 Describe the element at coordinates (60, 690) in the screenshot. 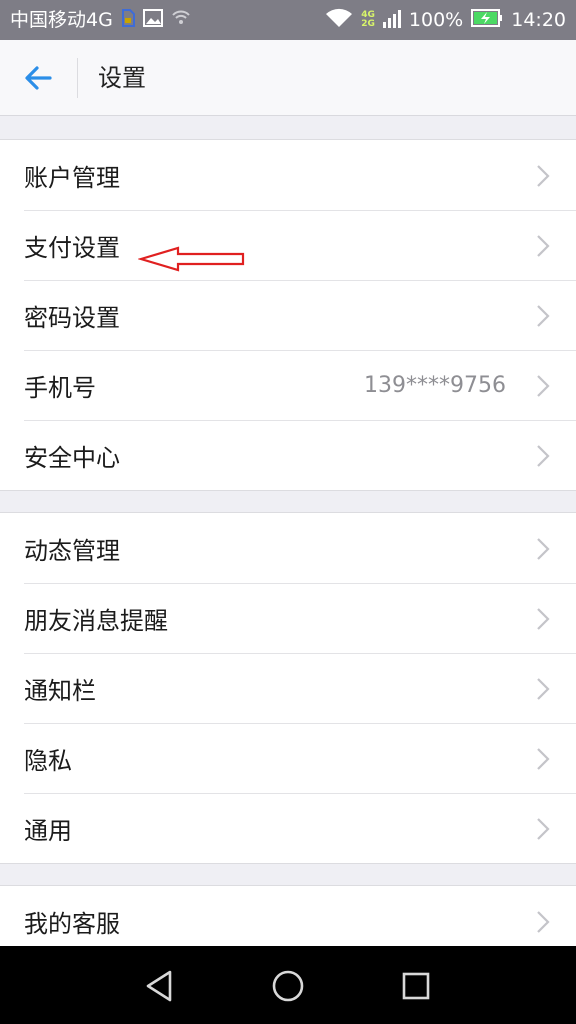

I see `list-item-label: 通知栏` at that location.